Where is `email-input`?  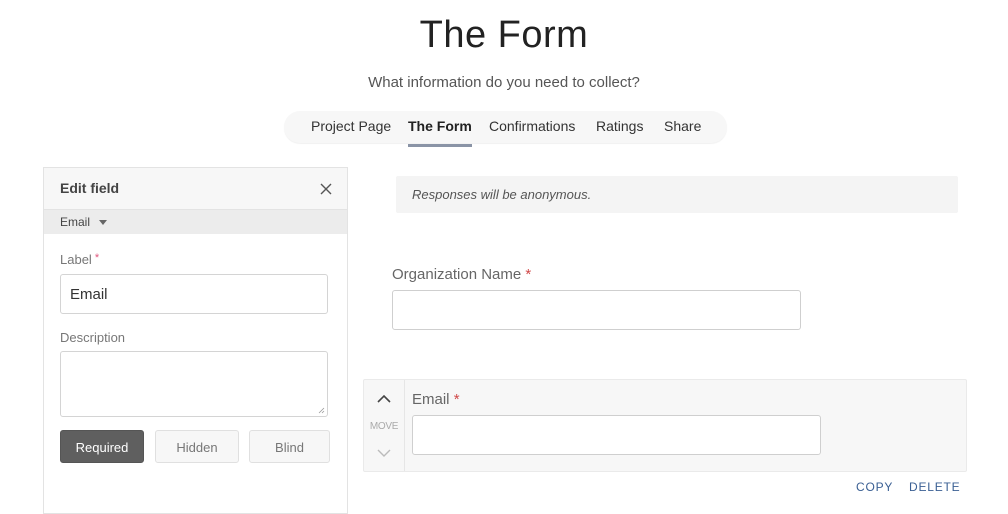
email-input is located at coordinates (616, 435).